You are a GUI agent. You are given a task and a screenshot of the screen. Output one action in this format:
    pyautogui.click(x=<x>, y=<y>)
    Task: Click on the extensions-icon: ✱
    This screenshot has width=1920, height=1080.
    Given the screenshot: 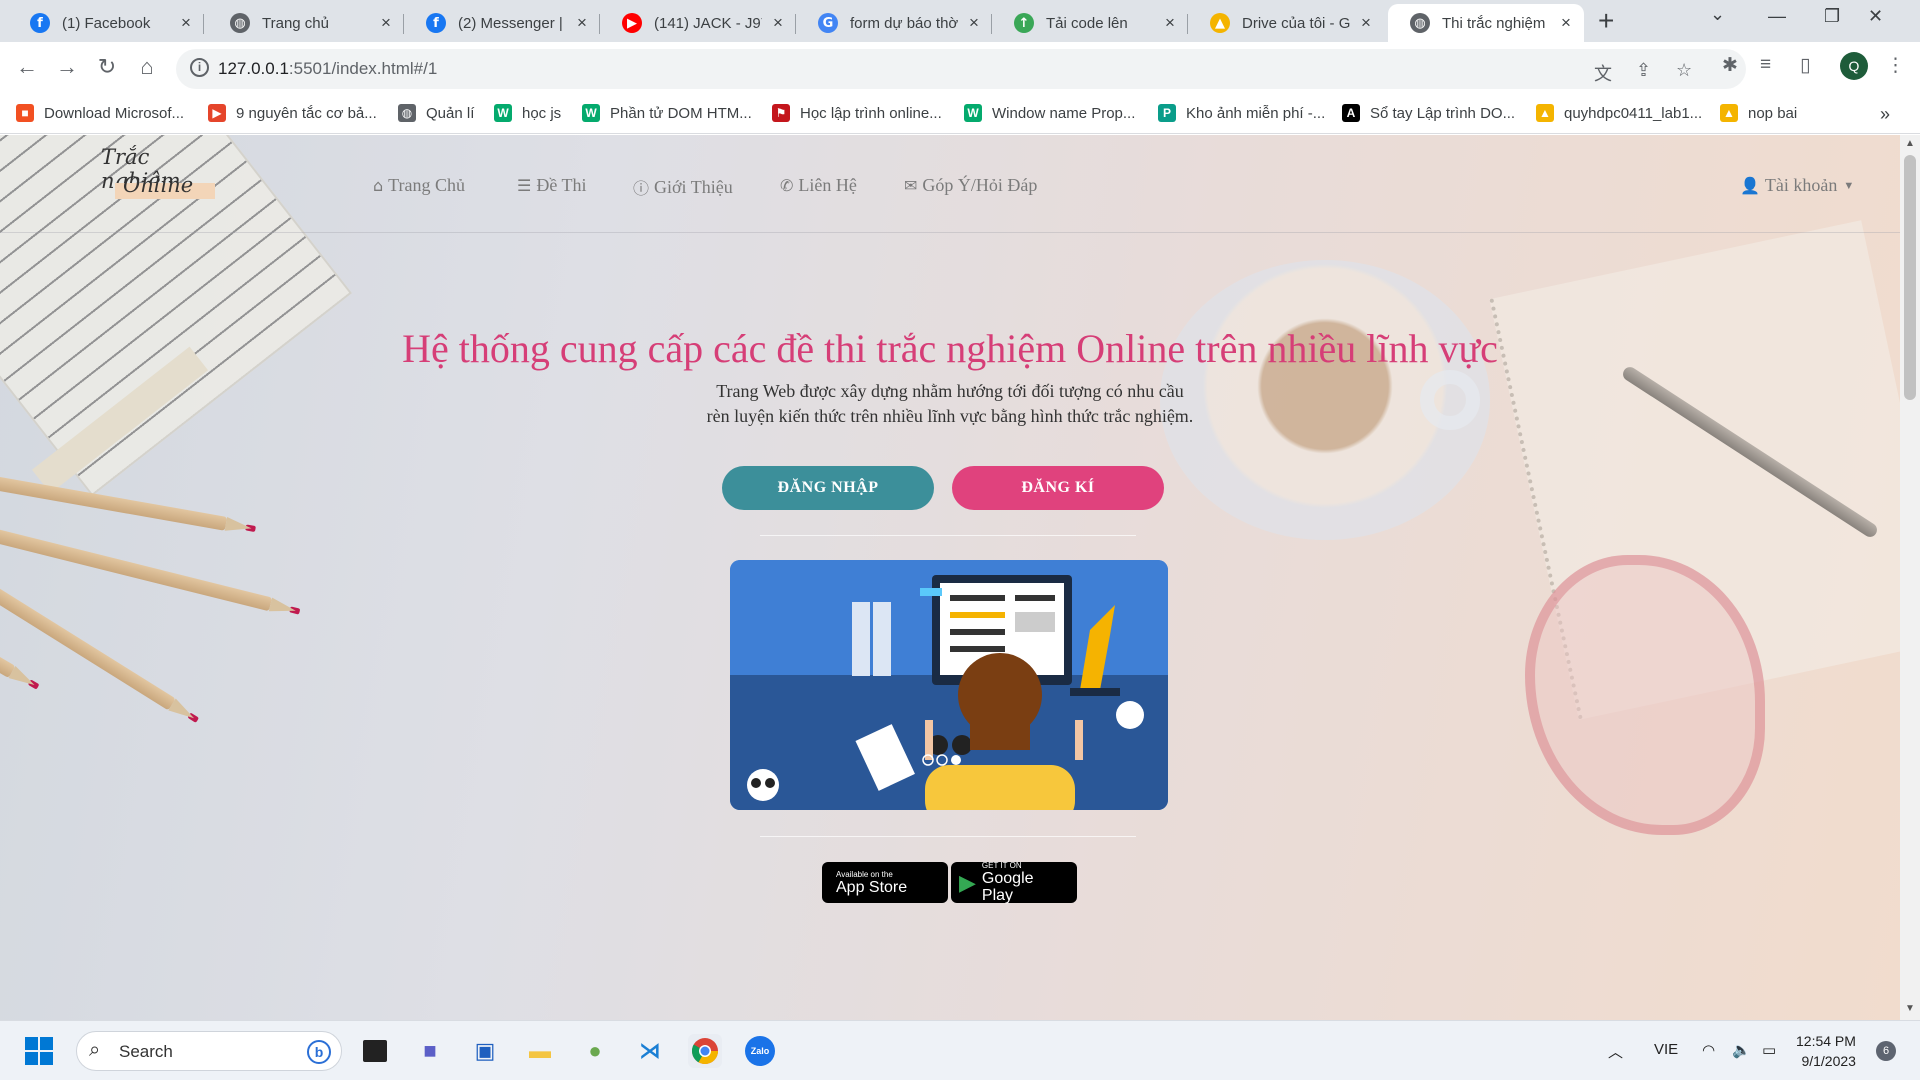 What is the action you would take?
    pyautogui.click(x=1730, y=65)
    